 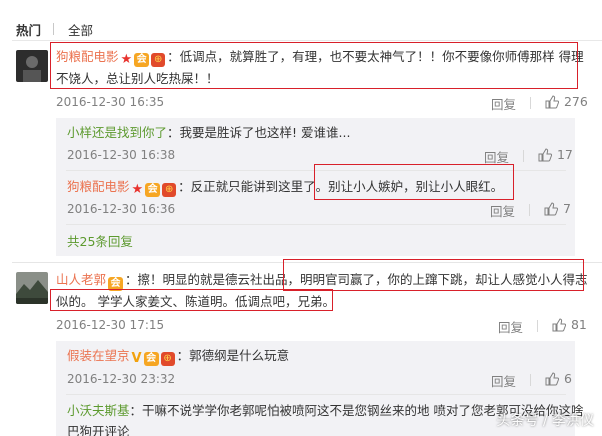 I want to click on reply-line: 狗粮配电影 ★ 会 ⊕ ：反正就只能讲到这里了。别让小人嫉妒，别让小人眼红。, so click(x=285, y=187).